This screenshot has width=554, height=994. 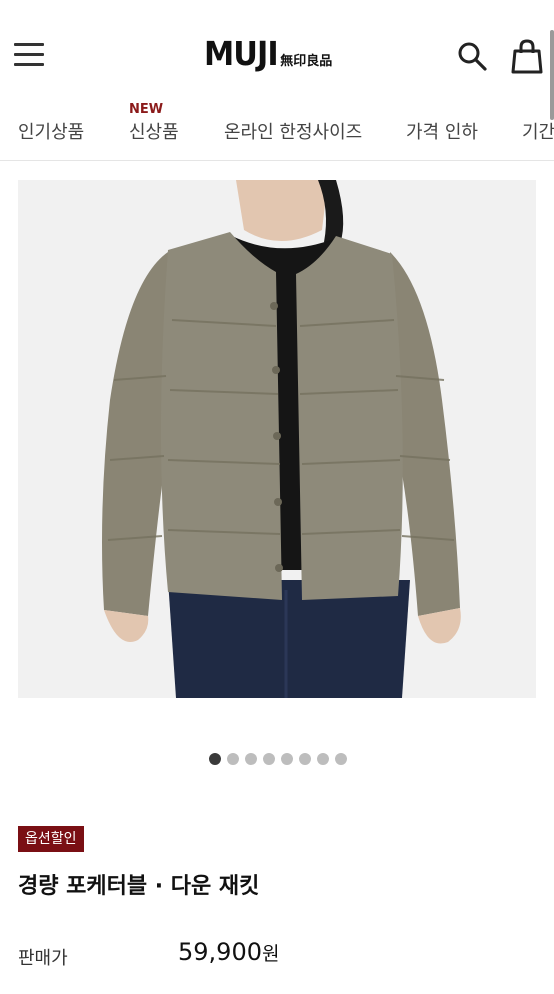 What do you see at coordinates (139, 886) in the screenshot?
I see `product-title: 경량 포케터블 · 다운 재킷` at bounding box center [139, 886].